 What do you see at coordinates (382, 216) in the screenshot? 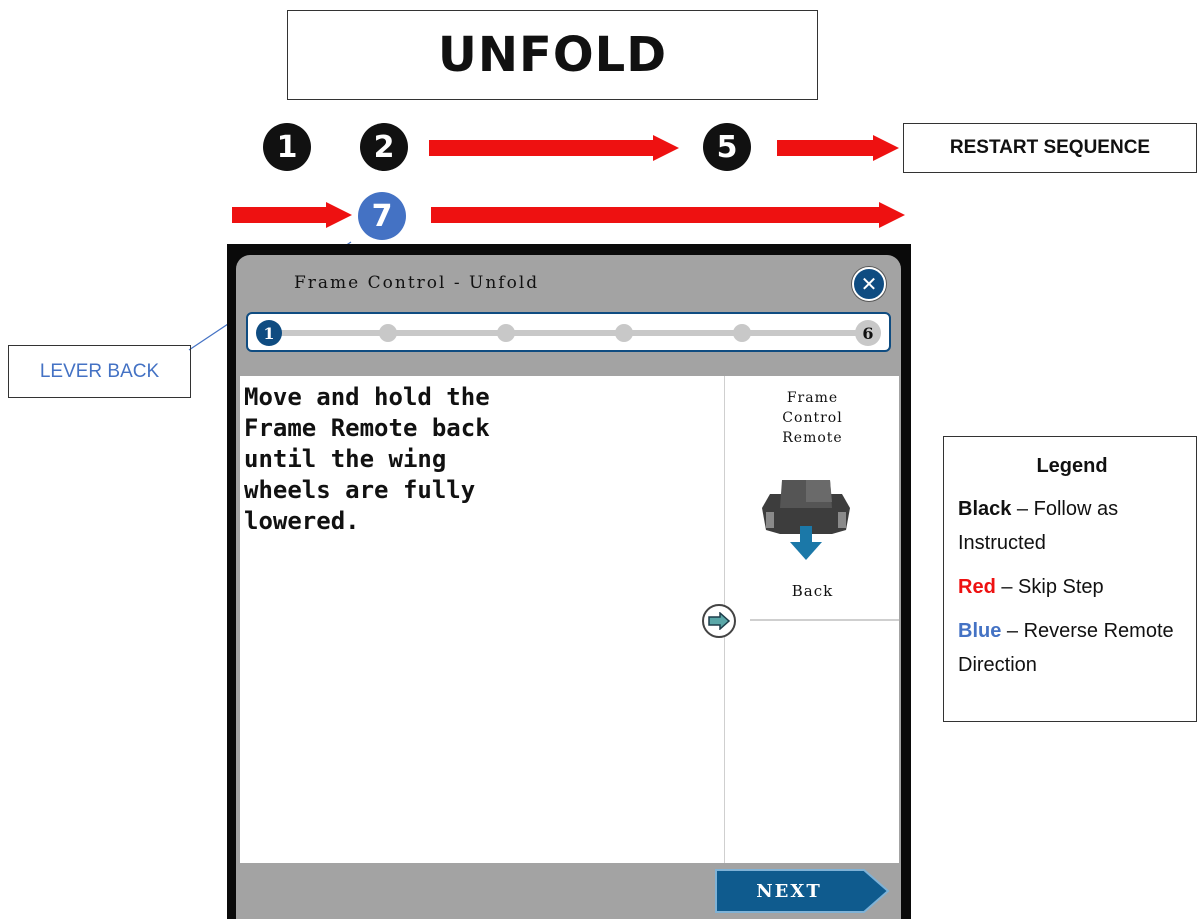
I see `step-7-circle: 7` at bounding box center [382, 216].